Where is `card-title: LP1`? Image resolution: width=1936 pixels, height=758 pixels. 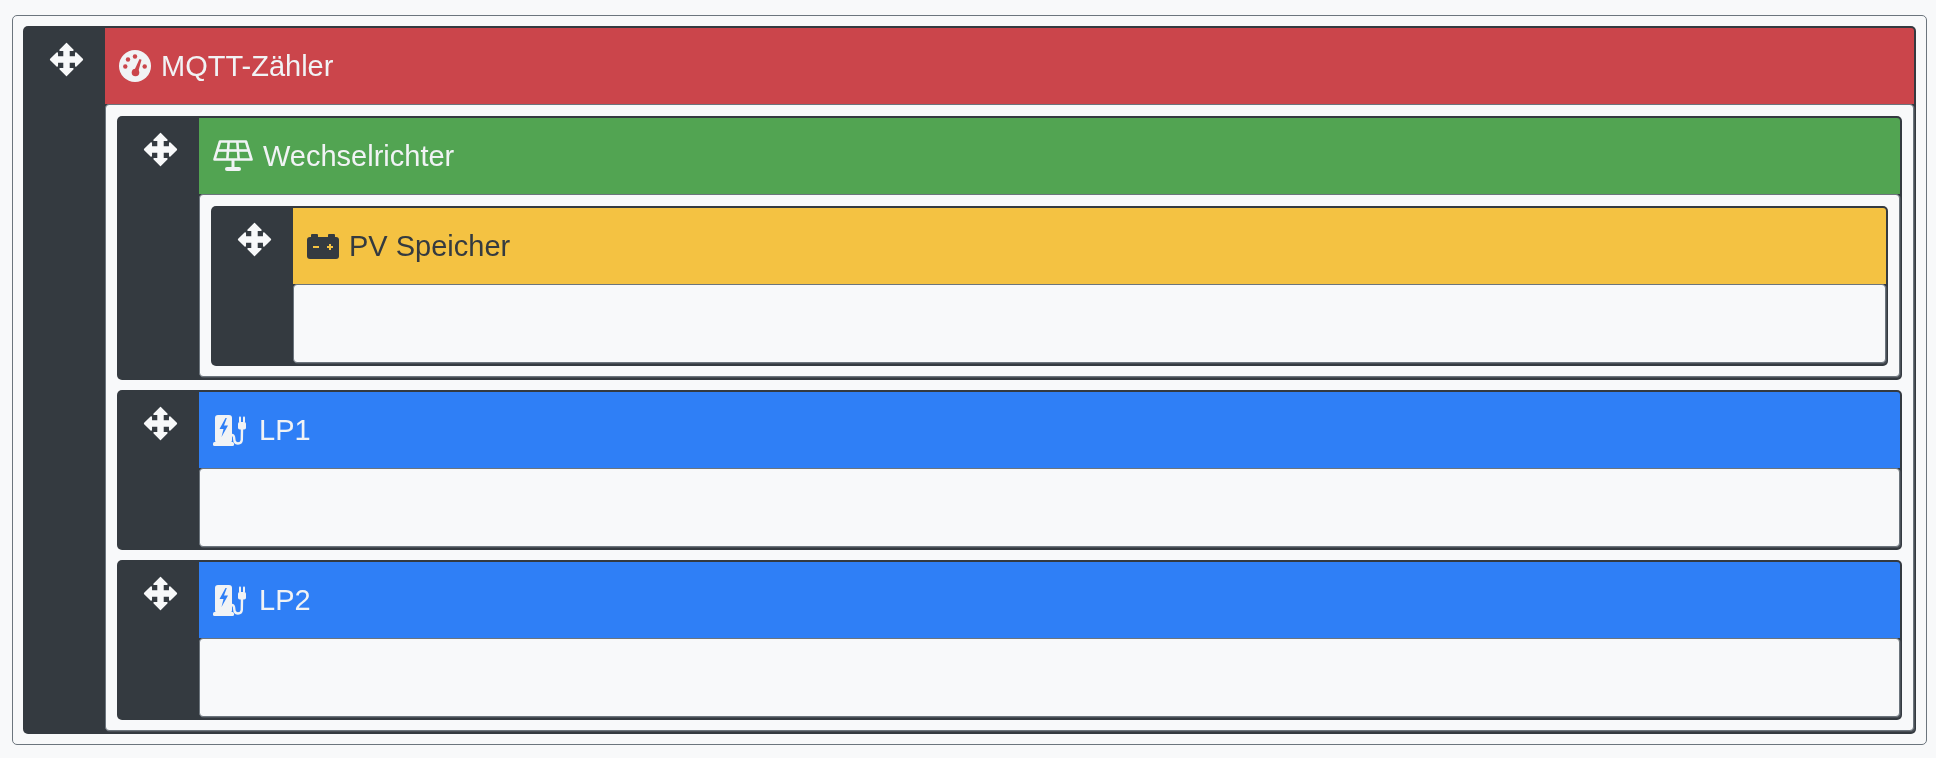
card-title: LP1 is located at coordinates (285, 430).